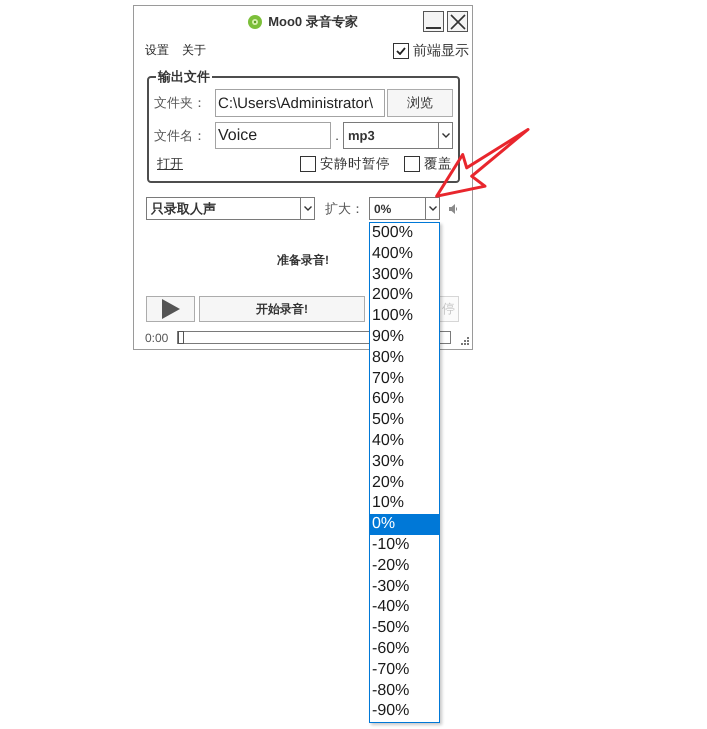 The height and width of the screenshot is (729, 707). Describe the element at coordinates (300, 103) in the screenshot. I see `folder-field: C:\Users\Administrator\` at that location.